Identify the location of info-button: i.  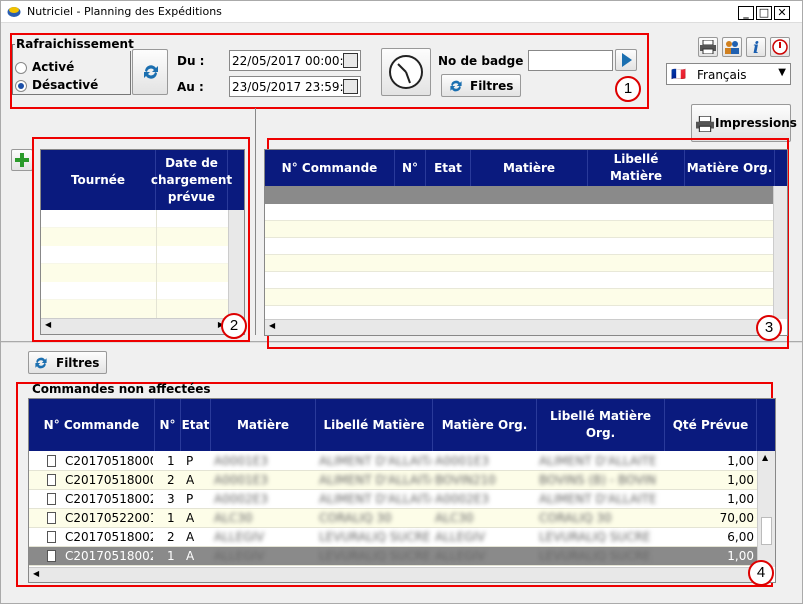
(756, 47).